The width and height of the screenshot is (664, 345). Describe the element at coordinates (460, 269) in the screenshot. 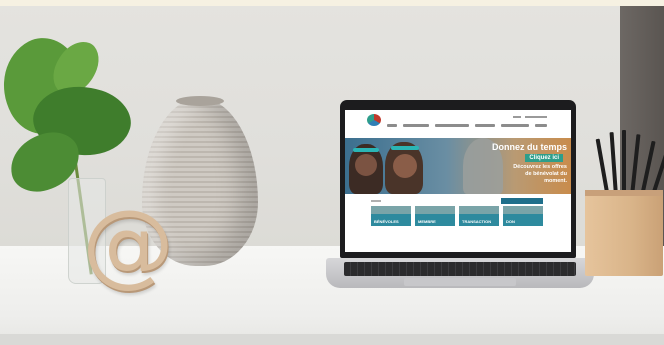

I see `laptop-keyboard` at that location.